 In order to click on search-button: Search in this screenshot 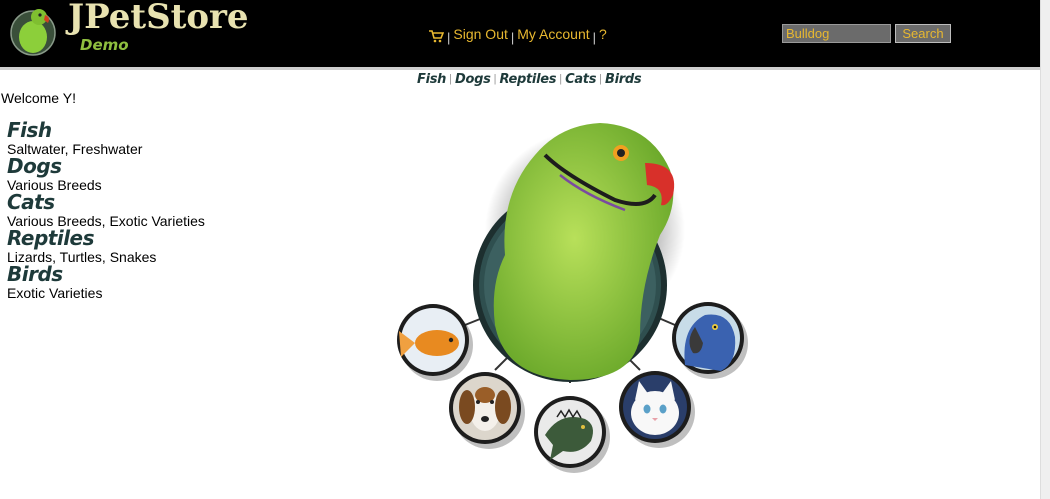, I will do `click(923, 33)`.